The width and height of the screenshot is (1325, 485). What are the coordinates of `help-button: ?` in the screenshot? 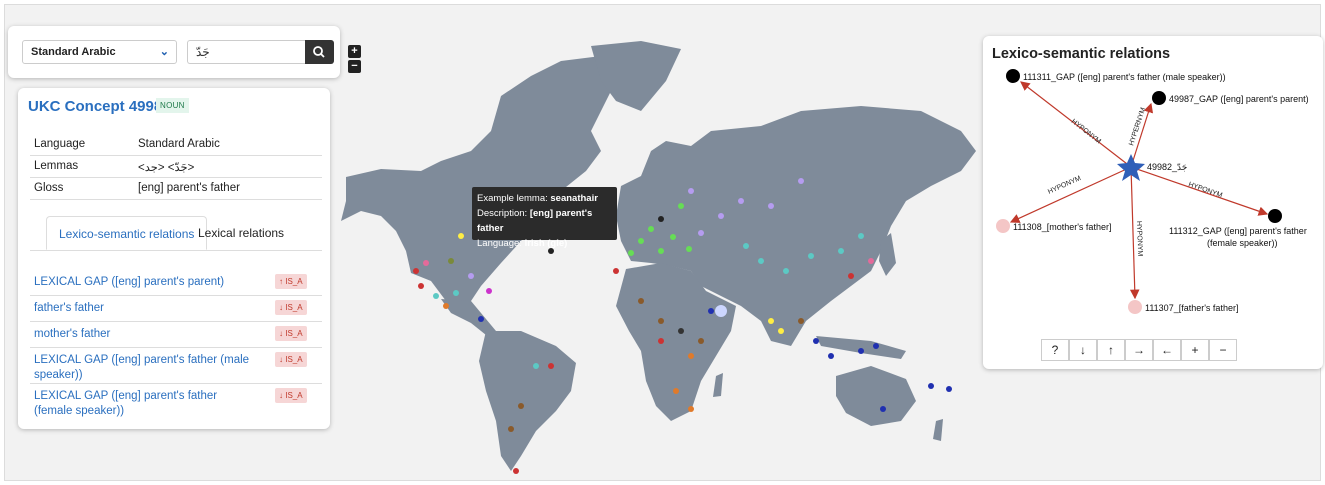 It's located at (1055, 350).